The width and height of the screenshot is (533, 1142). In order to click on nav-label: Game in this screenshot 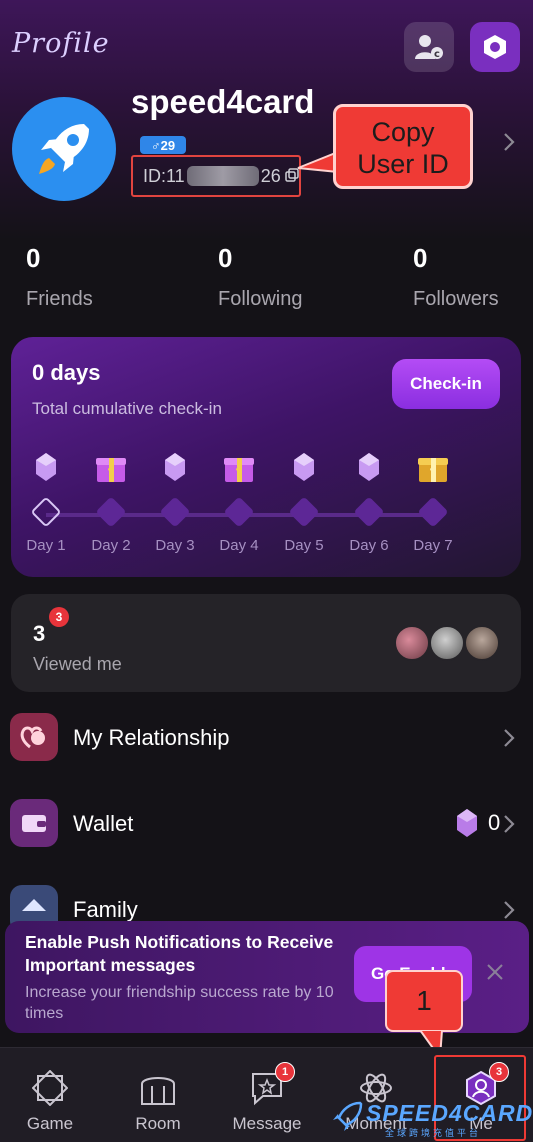, I will do `click(50, 1123)`.